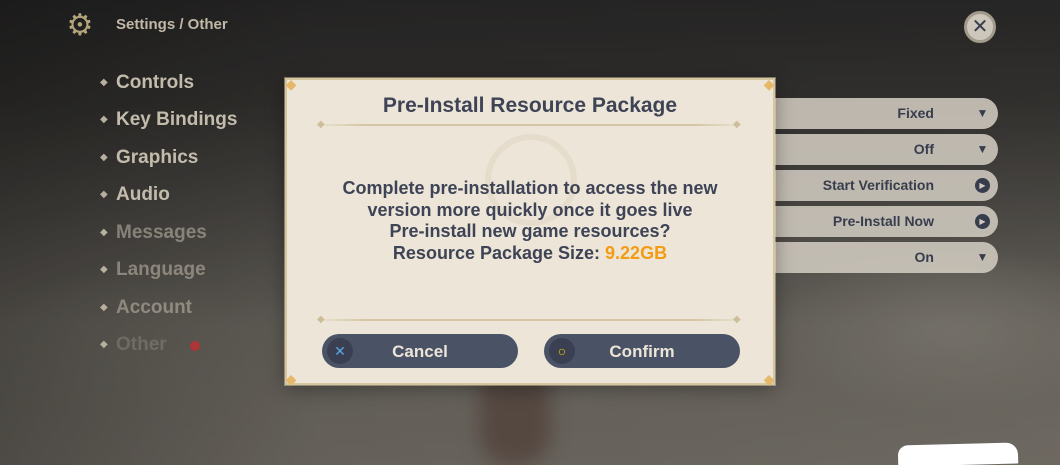  I want to click on confirm-button: ○ Confirm, so click(642, 351).